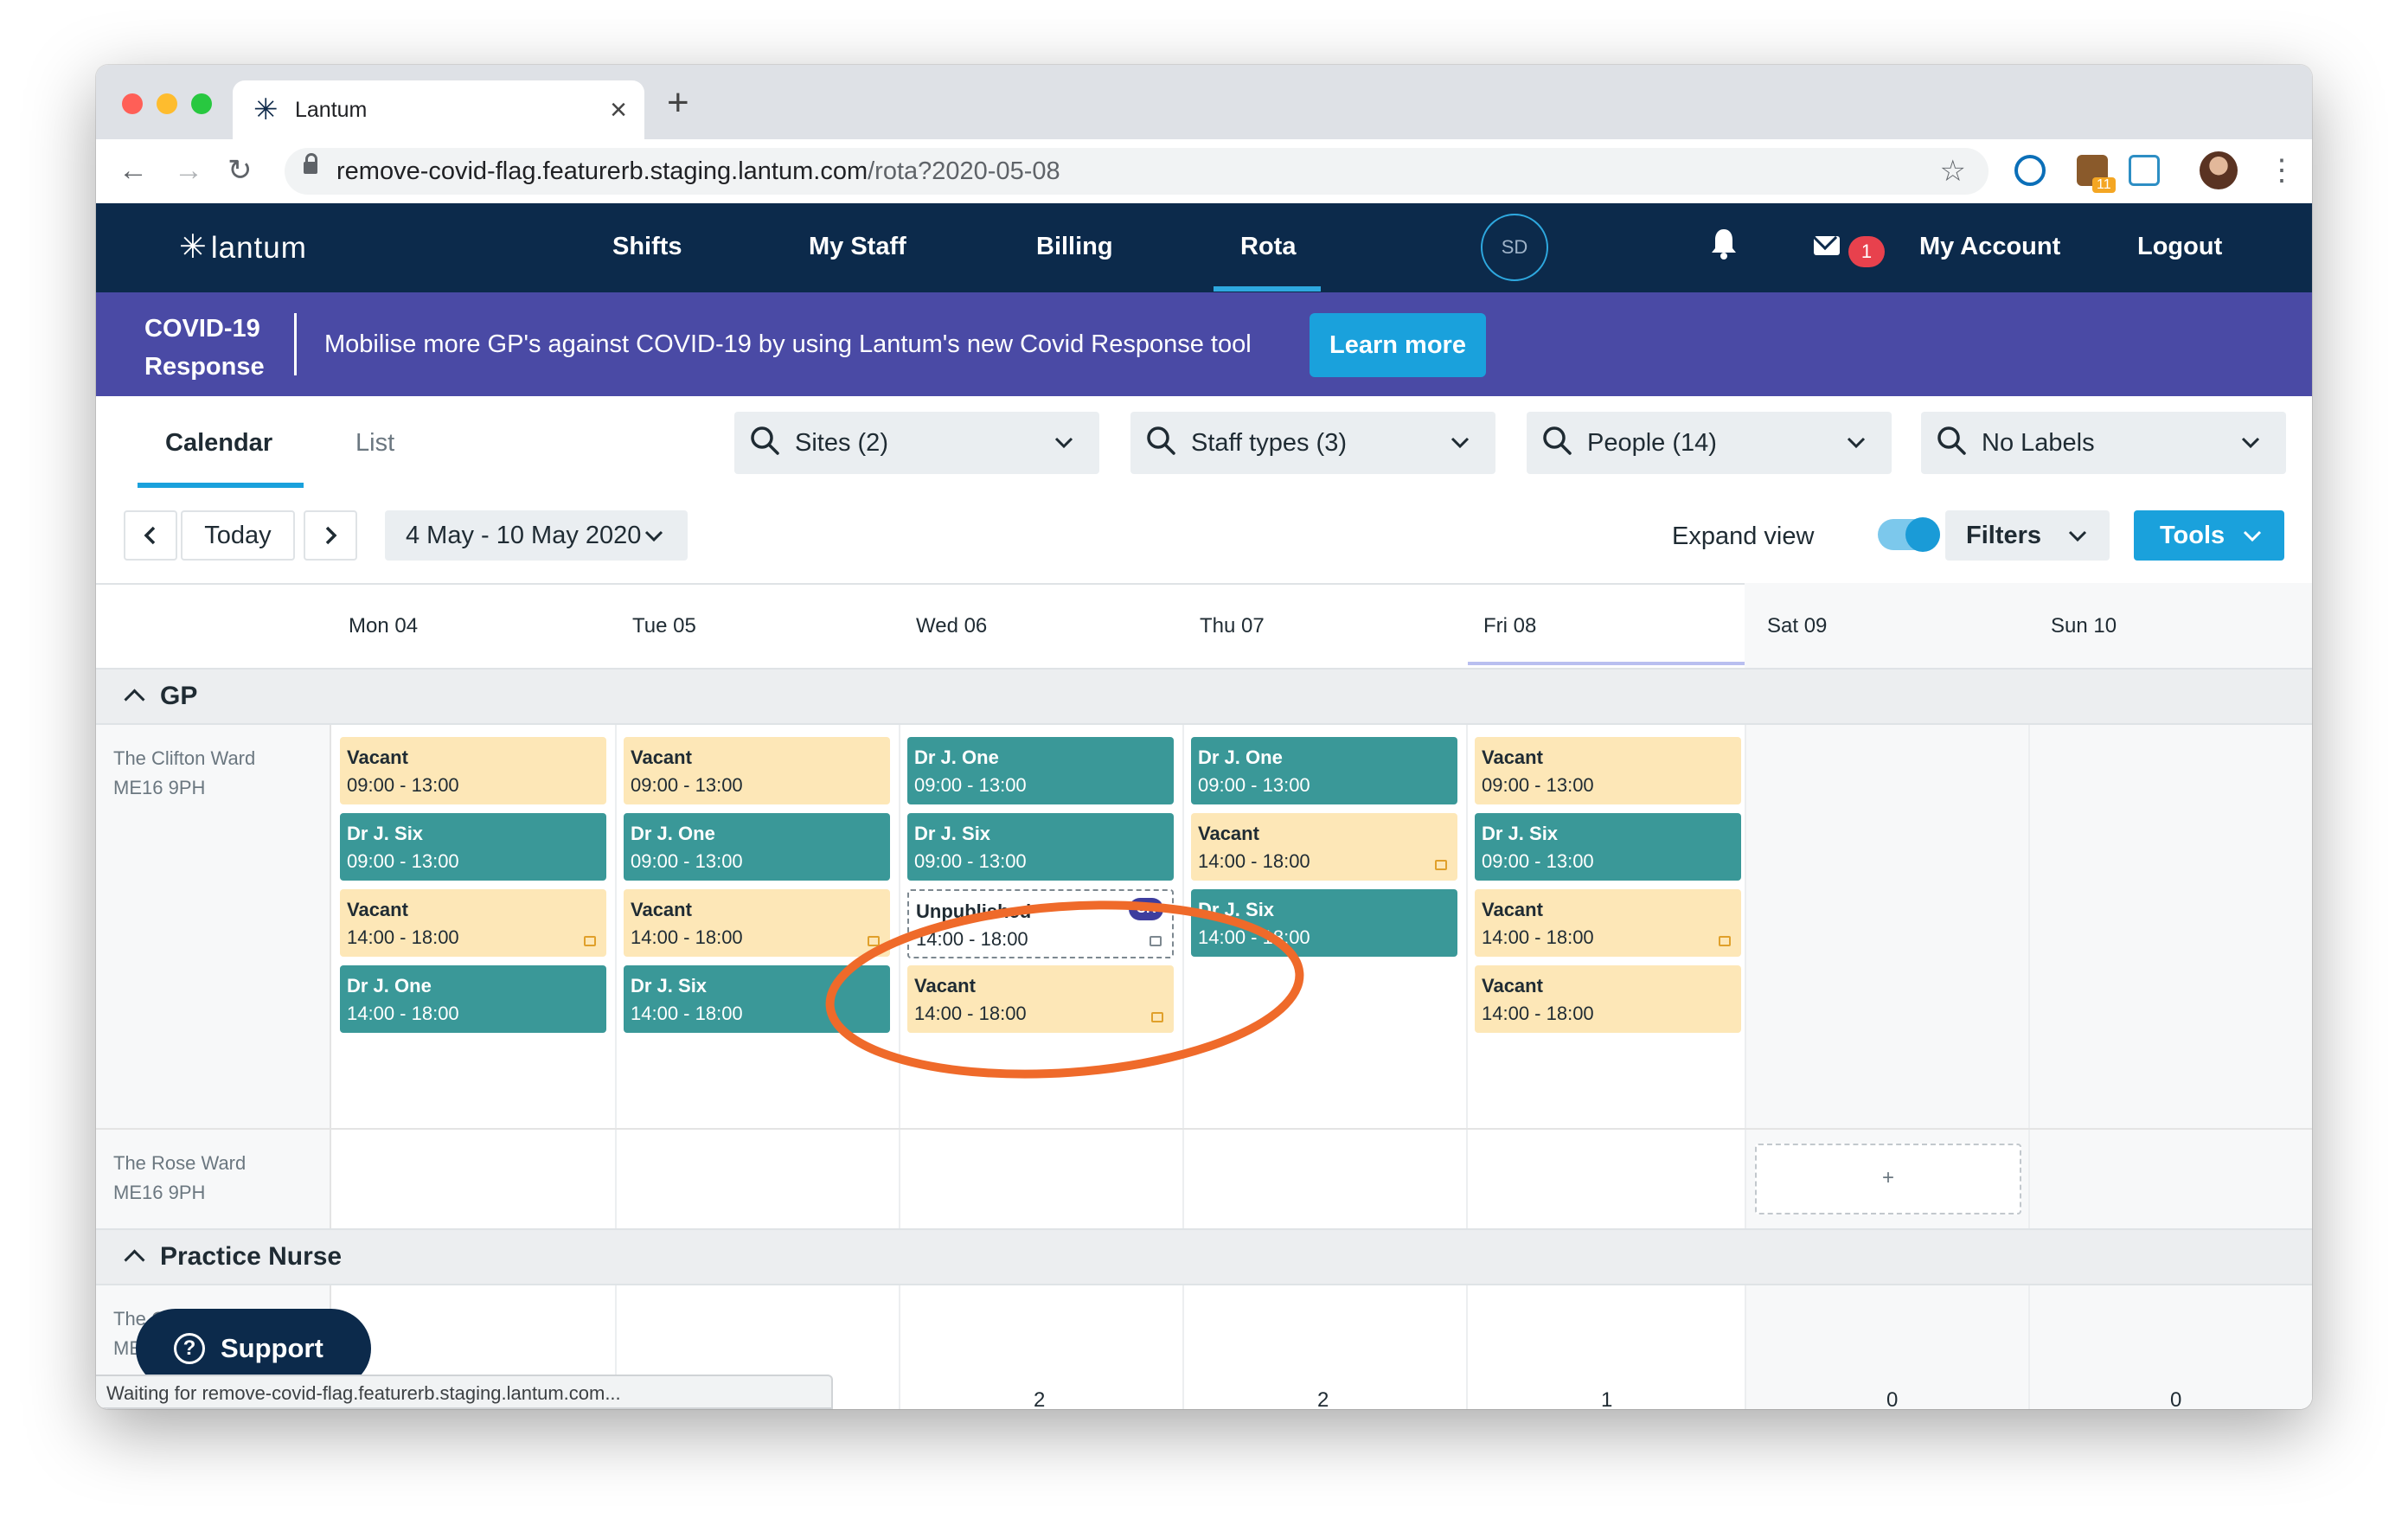 This screenshot has width=2408, height=1538. Describe the element at coordinates (1606, 663) in the screenshot. I see `current-day-indicator` at that location.